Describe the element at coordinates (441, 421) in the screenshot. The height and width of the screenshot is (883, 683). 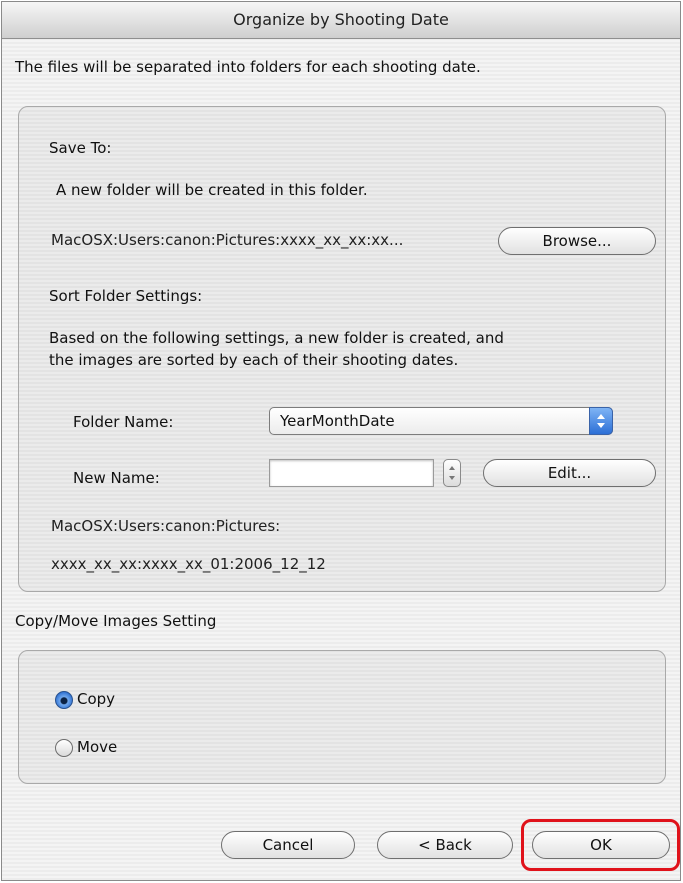
I see `folder-name-select: YearMonthDate` at that location.